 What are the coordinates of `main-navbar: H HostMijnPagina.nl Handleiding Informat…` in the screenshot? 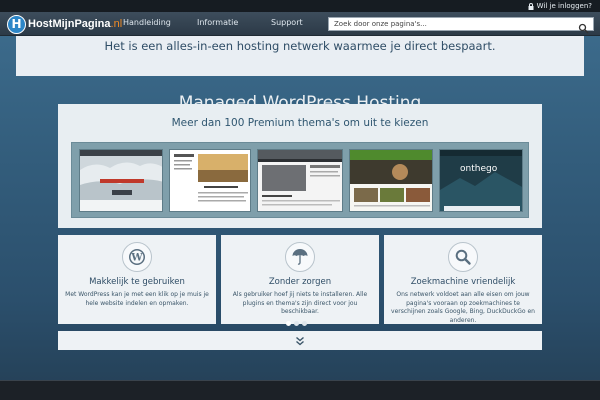 It's located at (300, 24).